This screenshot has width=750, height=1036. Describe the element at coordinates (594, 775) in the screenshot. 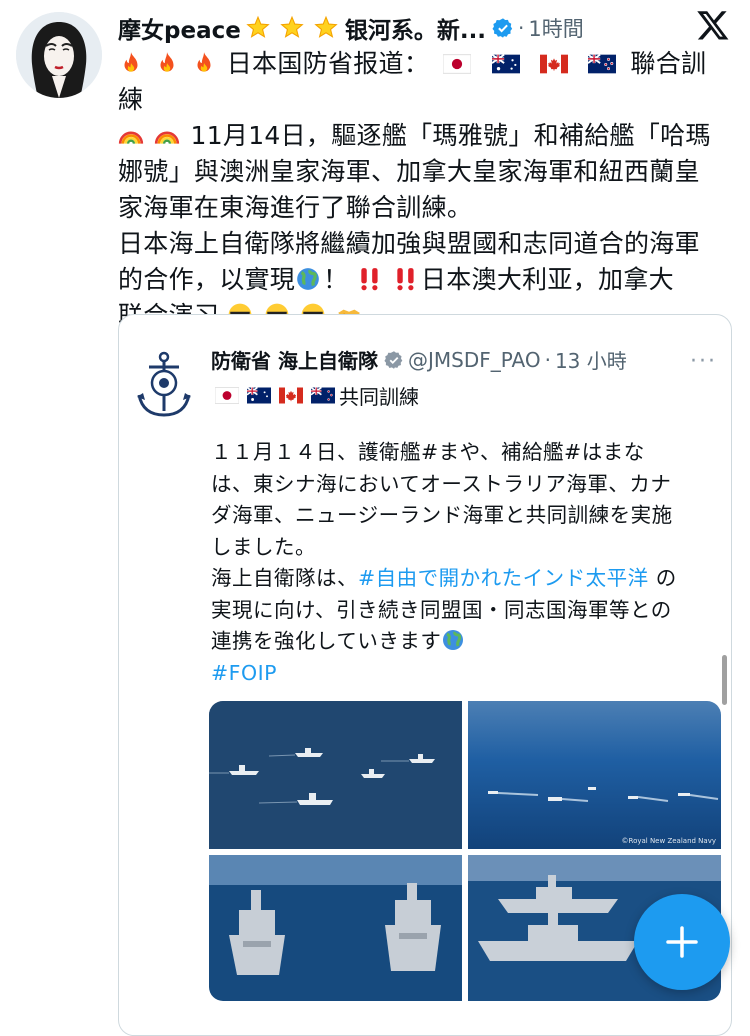

I see `photo-ships-wakes: ©Royal New Zealand Navy` at that location.